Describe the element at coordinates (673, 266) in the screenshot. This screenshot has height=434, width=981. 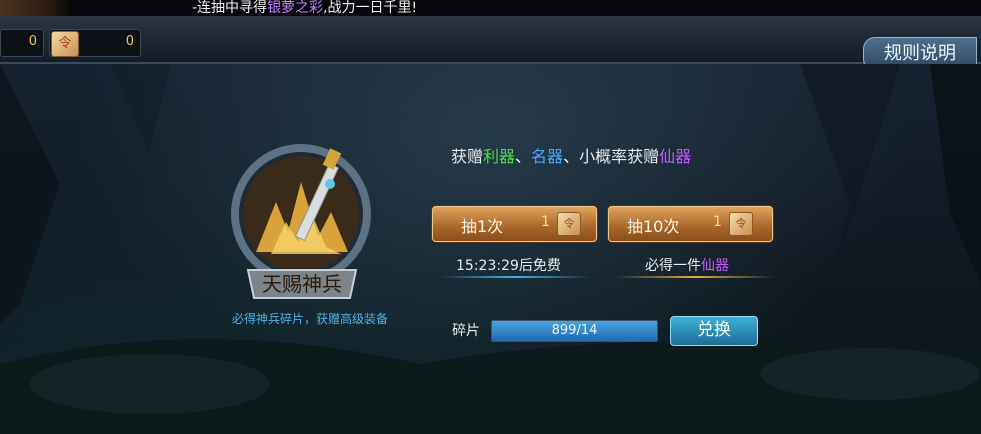
I see `guarantee-prefix: 必得一件` at that location.